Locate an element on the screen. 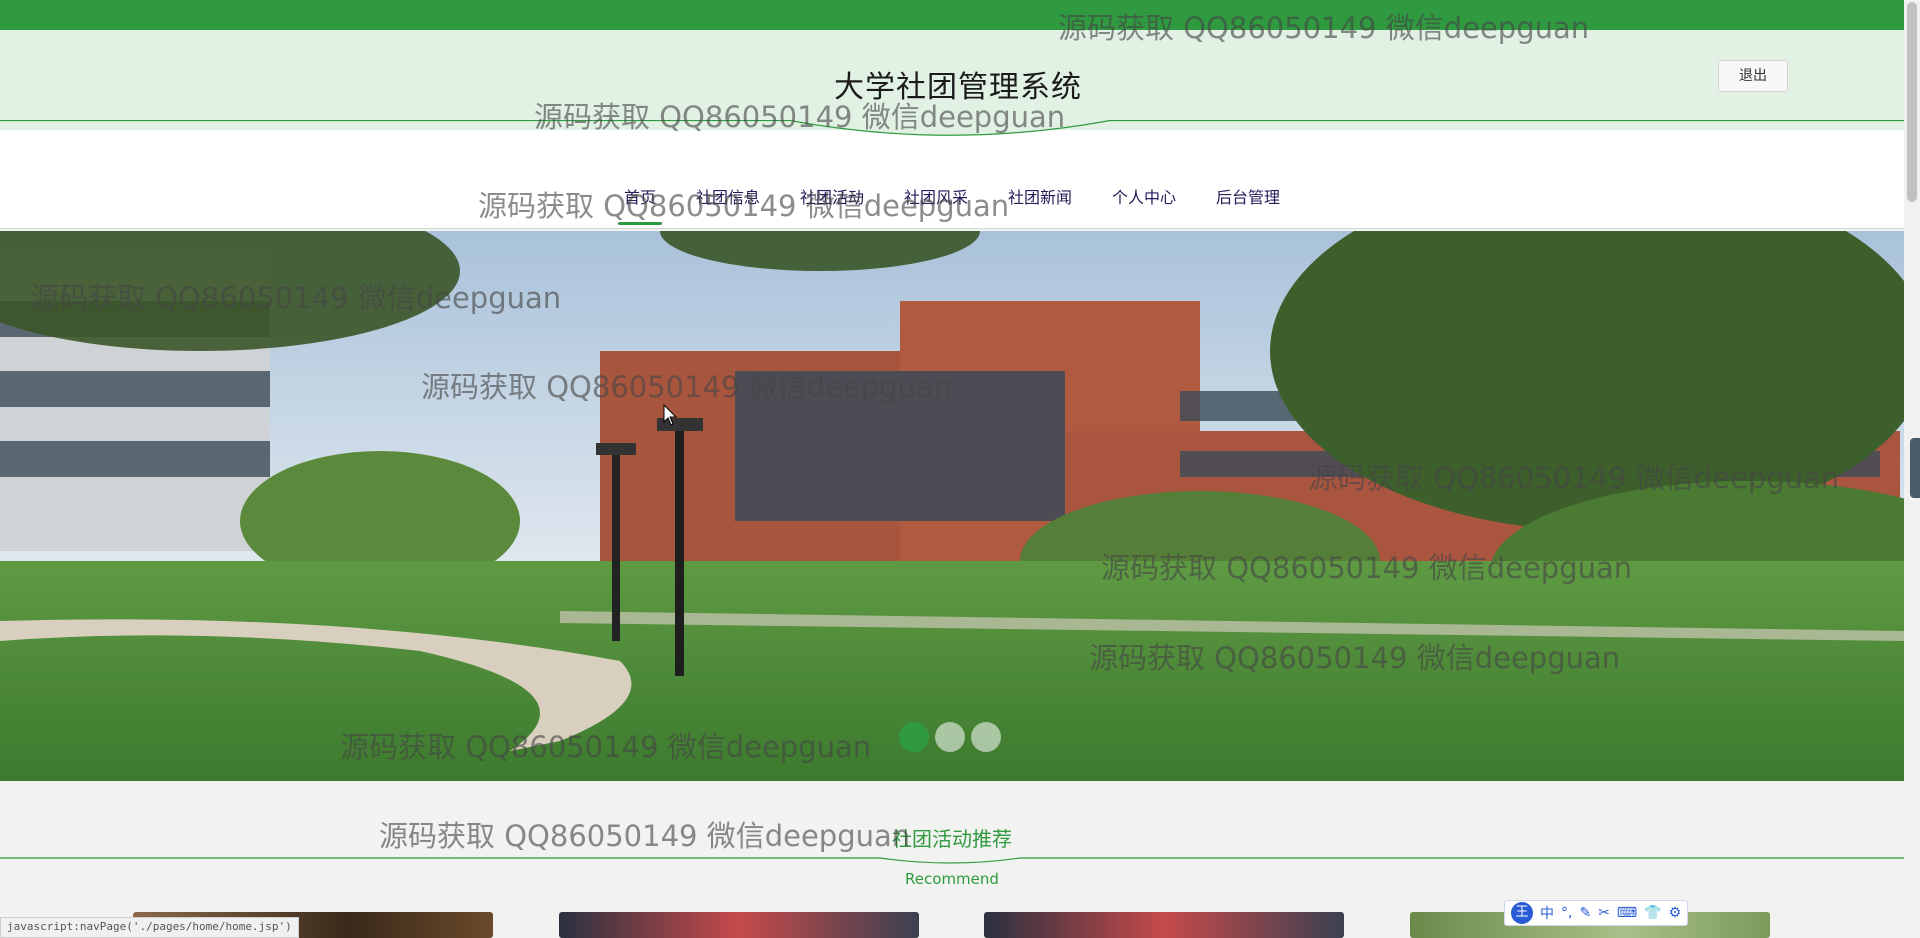 The height and width of the screenshot is (938, 1920). nav-item-club-activities: 社团活动 is located at coordinates (832, 196).